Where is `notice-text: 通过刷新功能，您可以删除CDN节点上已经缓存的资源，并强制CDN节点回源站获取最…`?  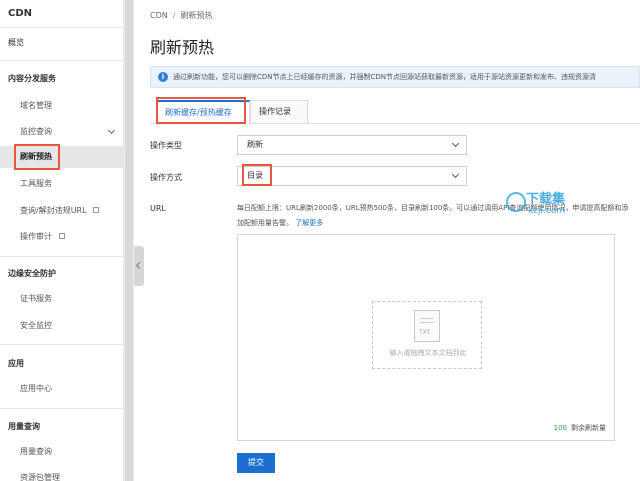
notice-text: 通过刷新功能，您可以删除CDN节点上已经缓存的资源，并强制CDN节点回源站获取最… is located at coordinates (385, 77).